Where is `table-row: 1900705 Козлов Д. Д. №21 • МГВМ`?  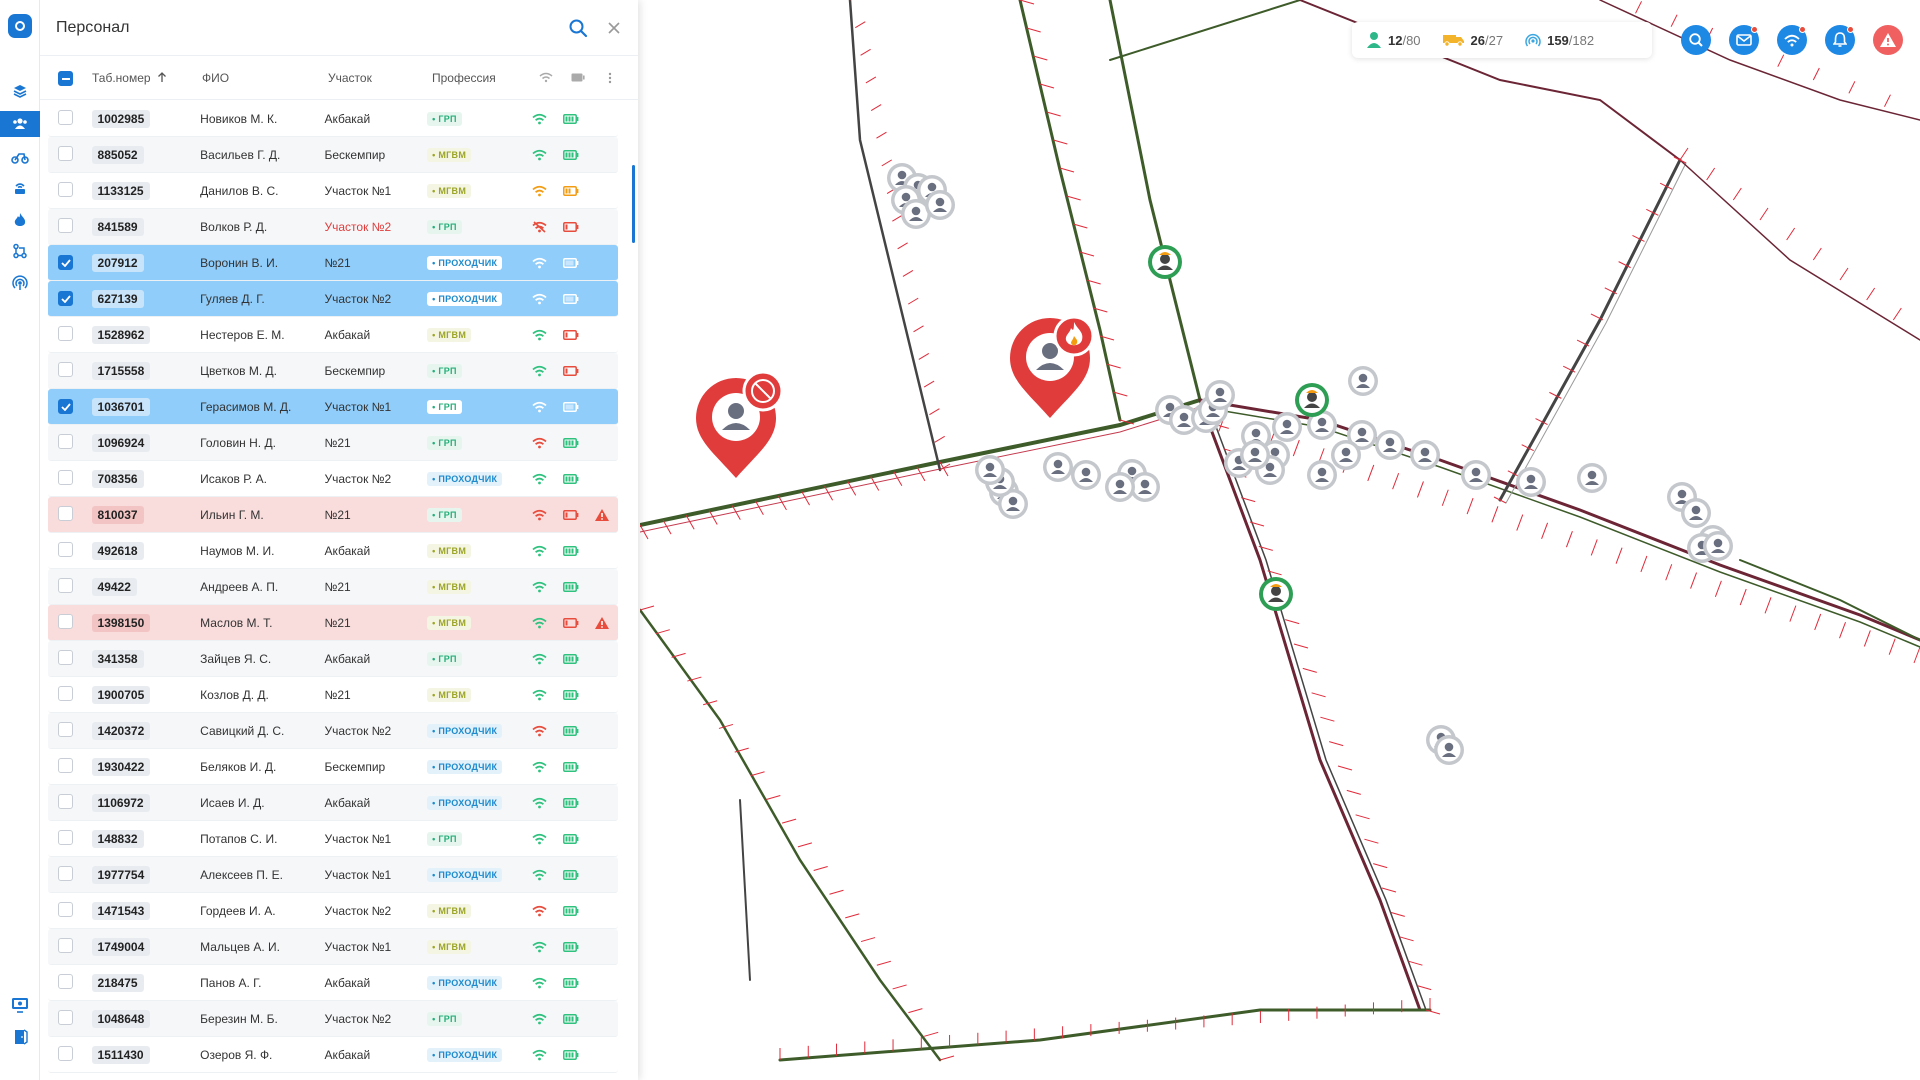 table-row: 1900705 Козлов Д. Д. №21 • МГВМ is located at coordinates (333, 695).